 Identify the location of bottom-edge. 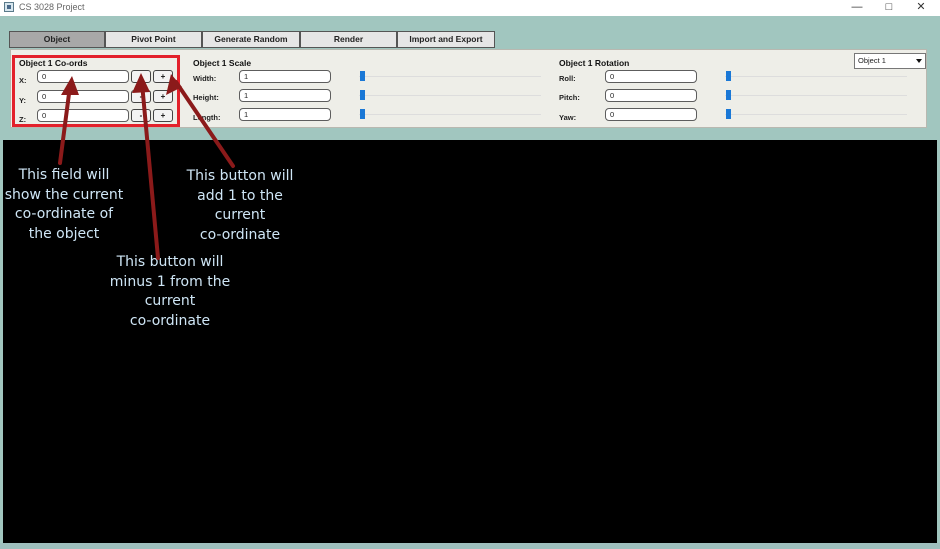
(470, 546).